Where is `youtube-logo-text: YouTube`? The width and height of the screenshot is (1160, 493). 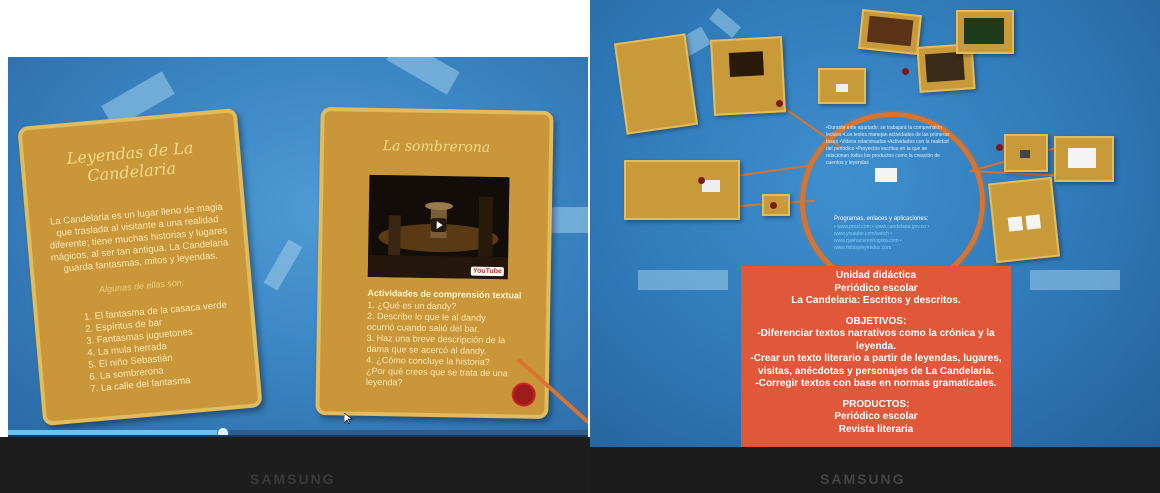
youtube-logo-text: YouTube is located at coordinates (487, 271).